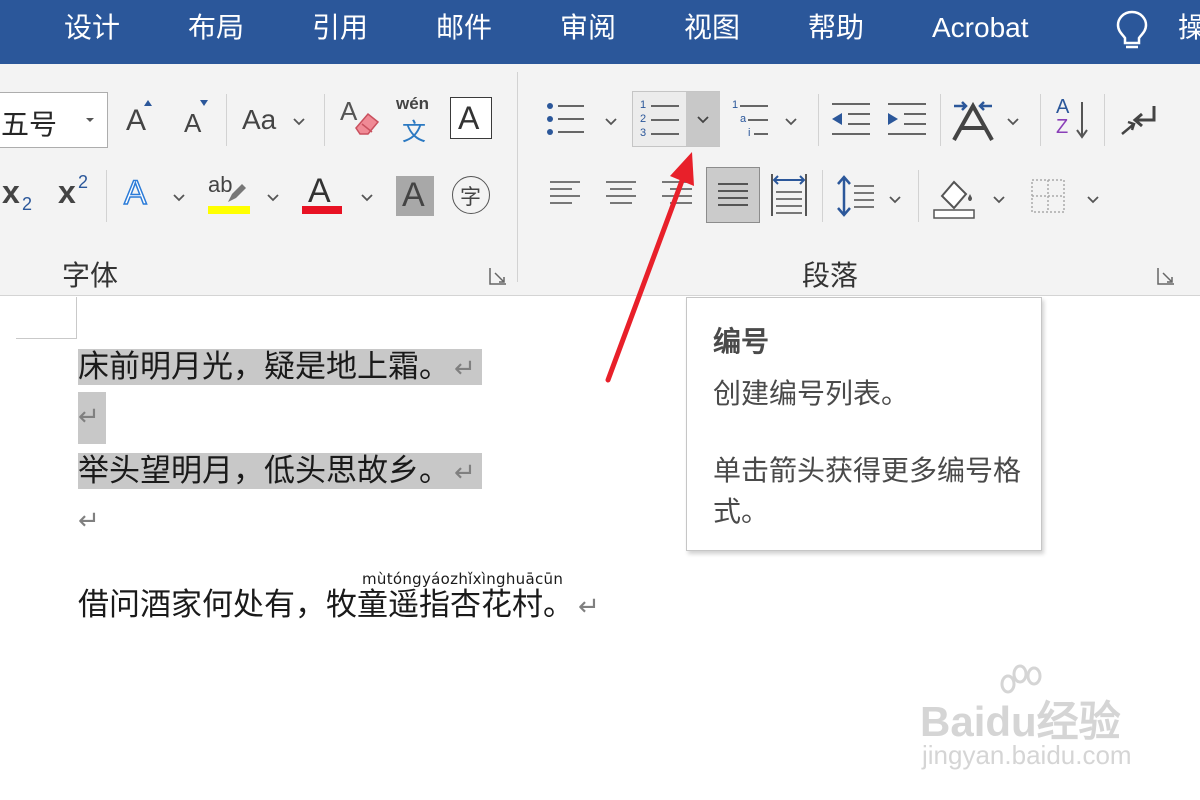  I want to click on tab-acrobat: Acrobat, so click(980, 28).